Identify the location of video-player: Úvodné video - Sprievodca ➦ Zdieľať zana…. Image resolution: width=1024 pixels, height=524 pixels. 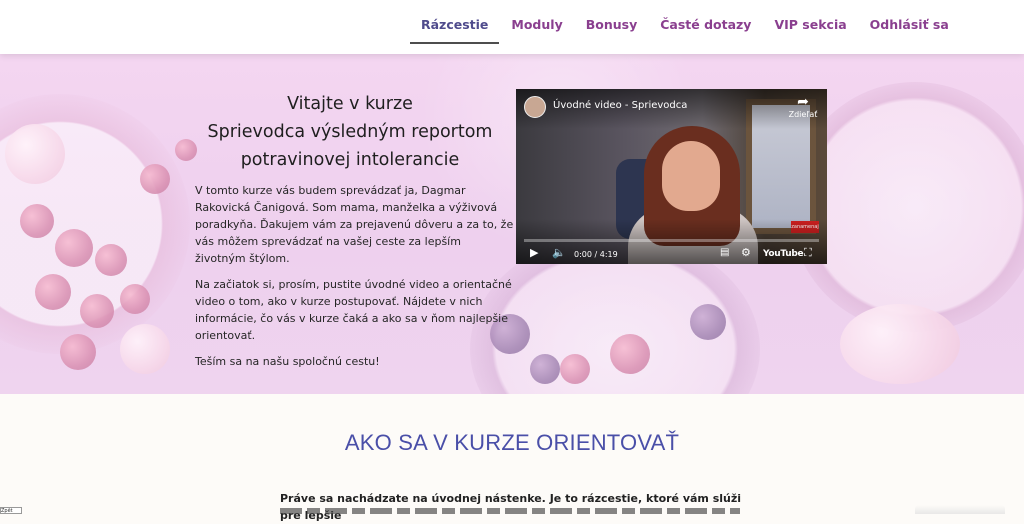
(671, 176).